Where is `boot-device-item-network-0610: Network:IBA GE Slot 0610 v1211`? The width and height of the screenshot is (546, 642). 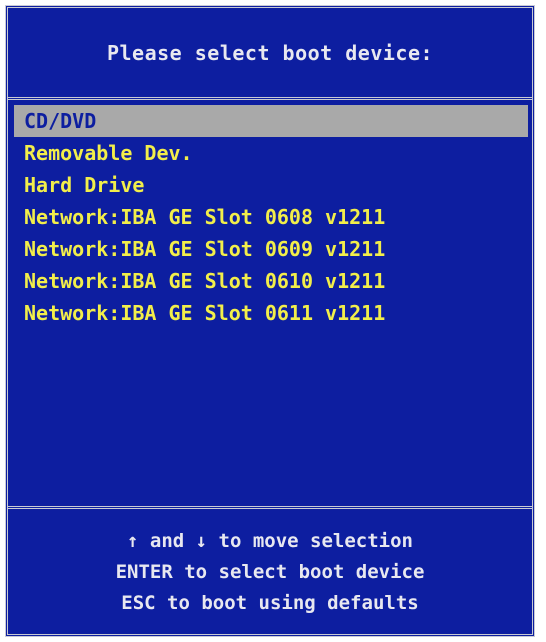
boot-device-item-network-0610: Network:IBA GE Slot 0610 v1211 is located at coordinates (271, 281).